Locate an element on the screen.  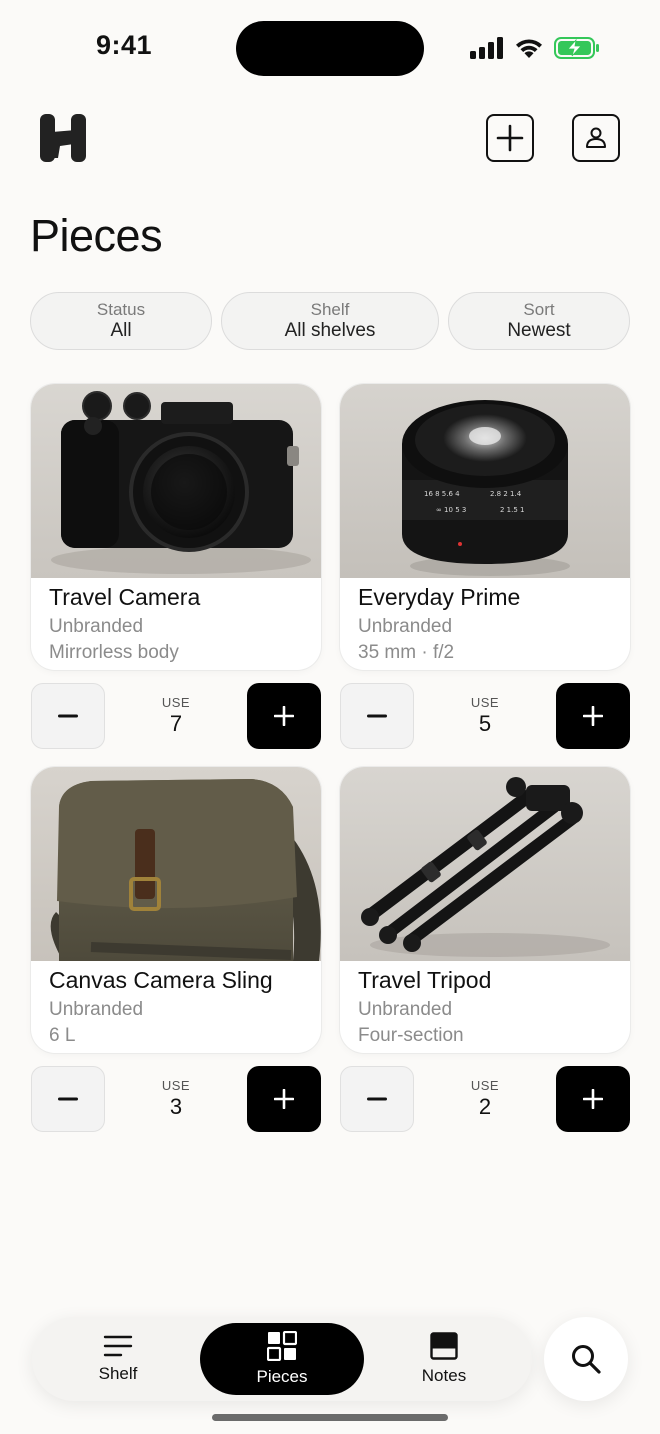
use-counter: USE 5 is located at coordinates (485, 716).